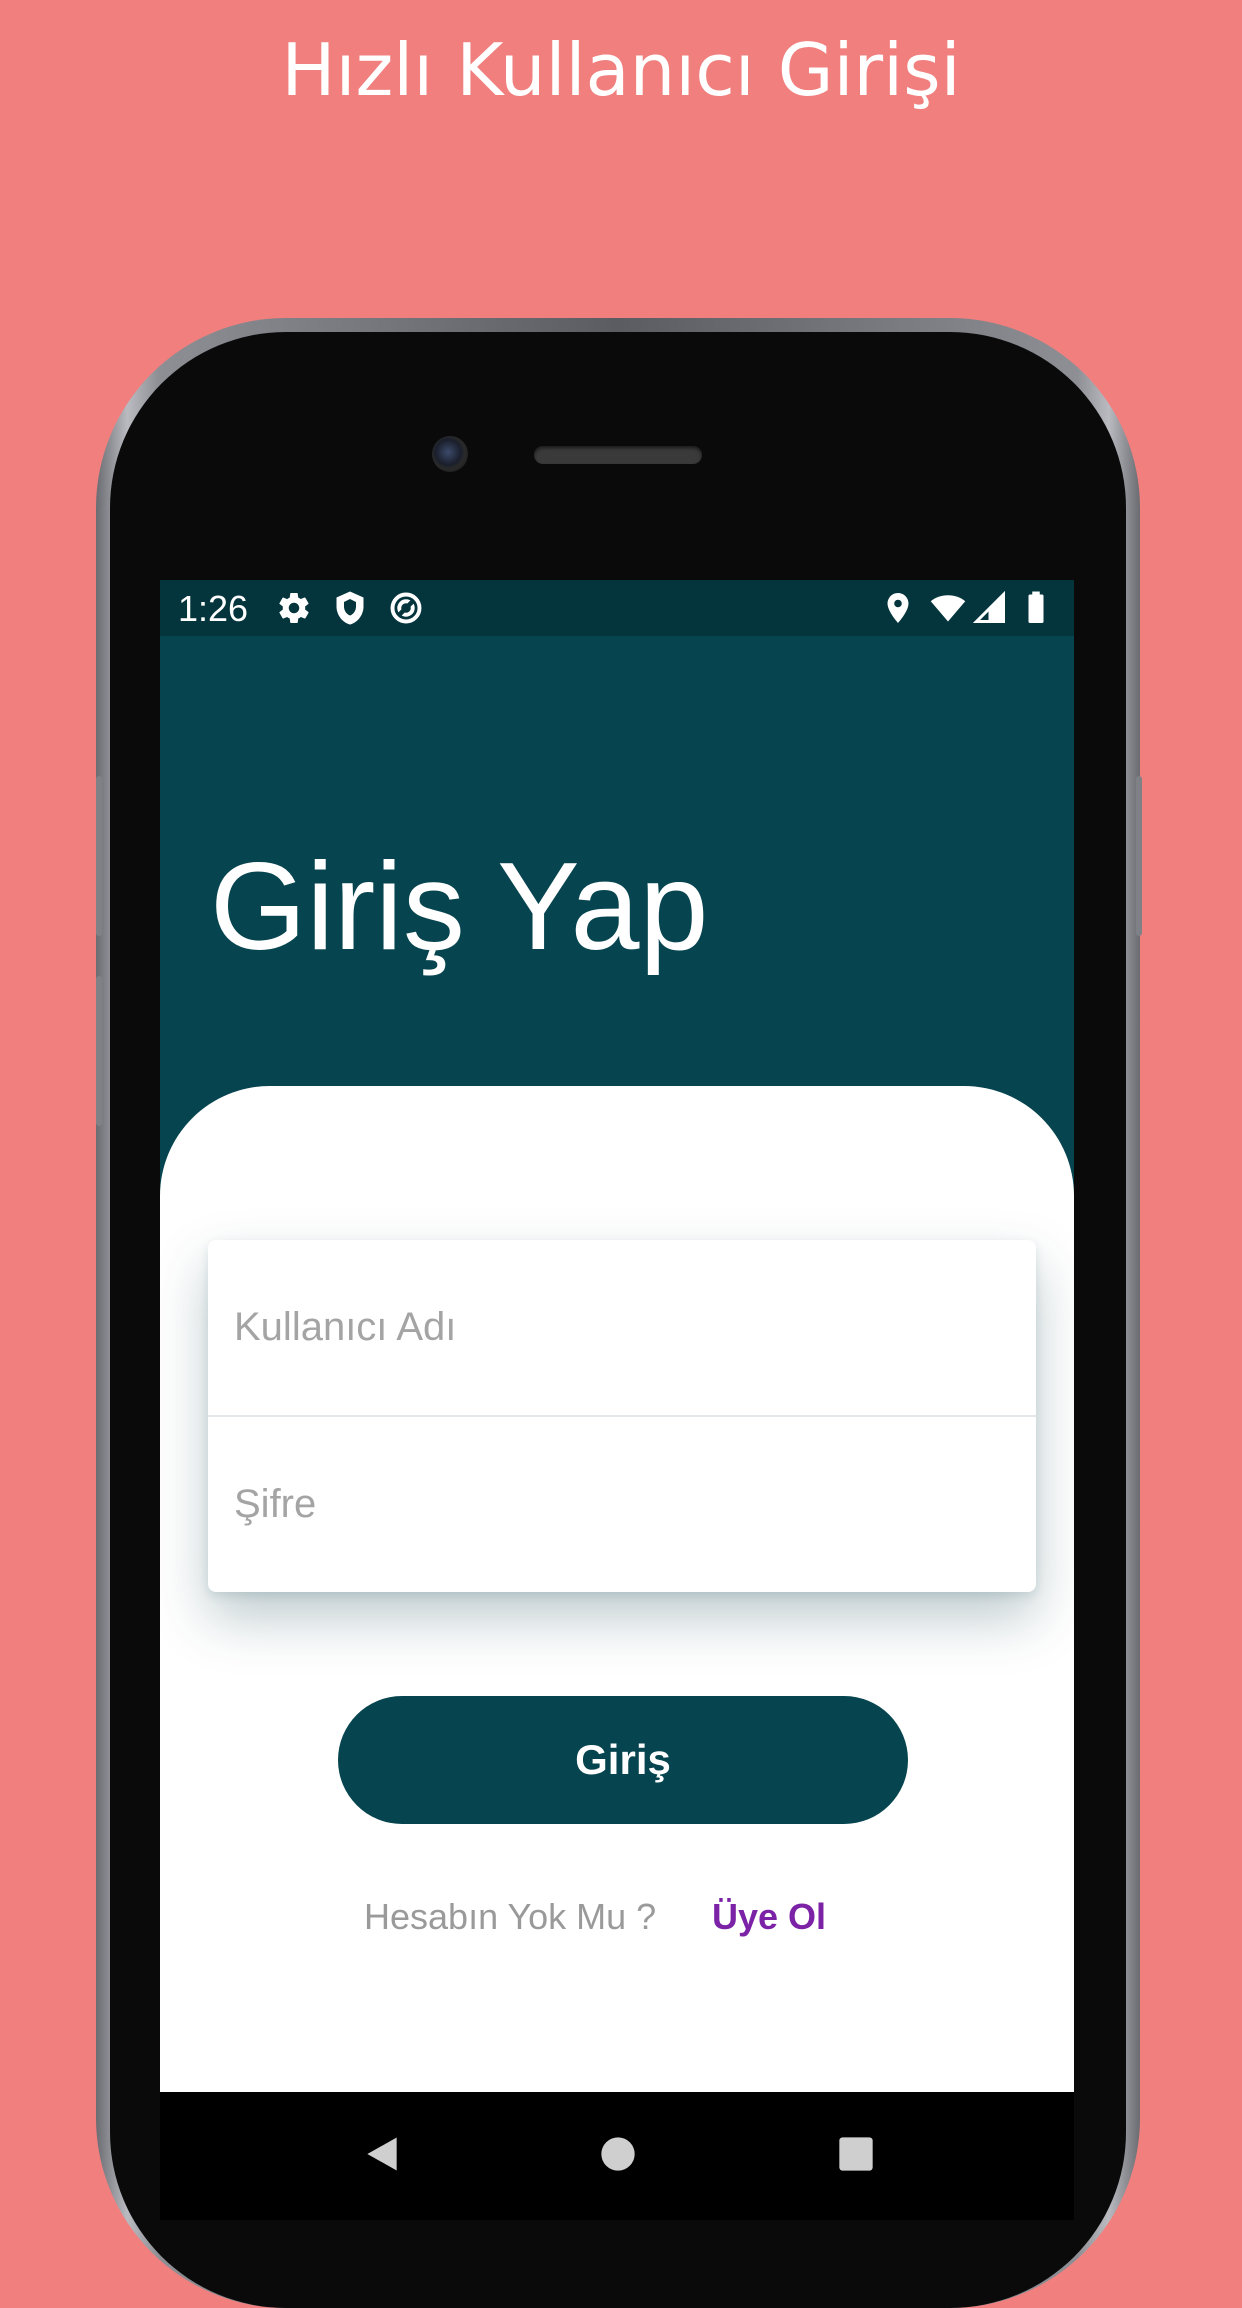 The height and width of the screenshot is (2308, 1242). Describe the element at coordinates (450, 454) in the screenshot. I see `front-camera` at that location.